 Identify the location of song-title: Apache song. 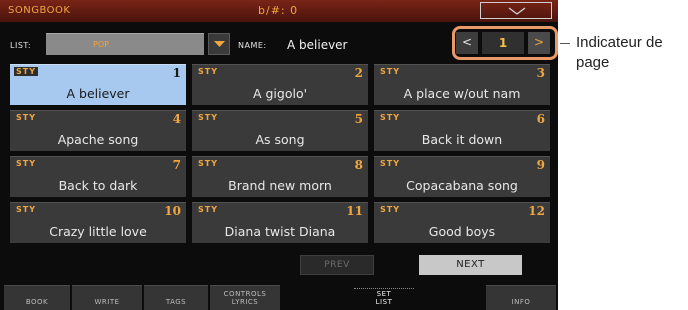
(98, 139).